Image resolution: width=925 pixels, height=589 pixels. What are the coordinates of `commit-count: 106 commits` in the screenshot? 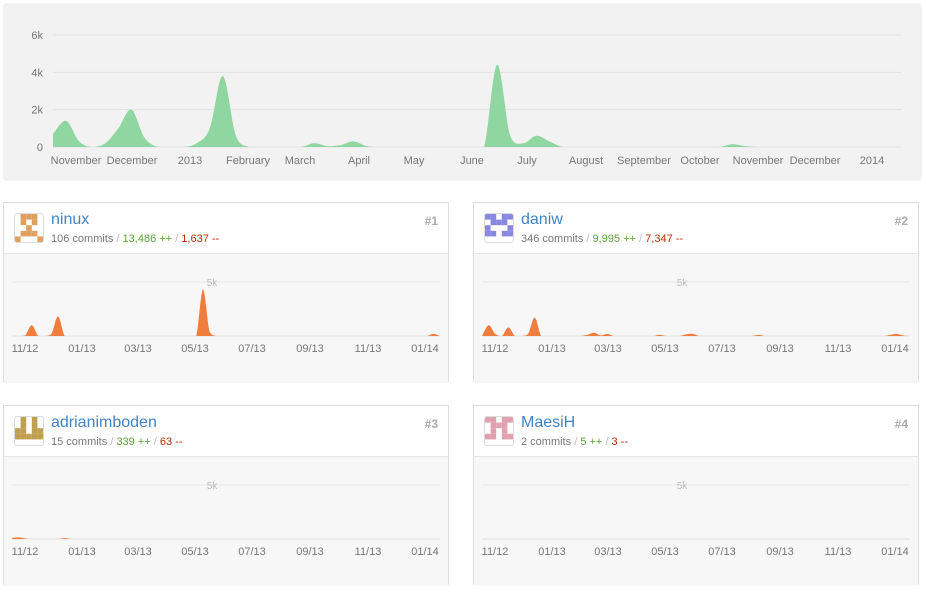 It's located at (82, 239).